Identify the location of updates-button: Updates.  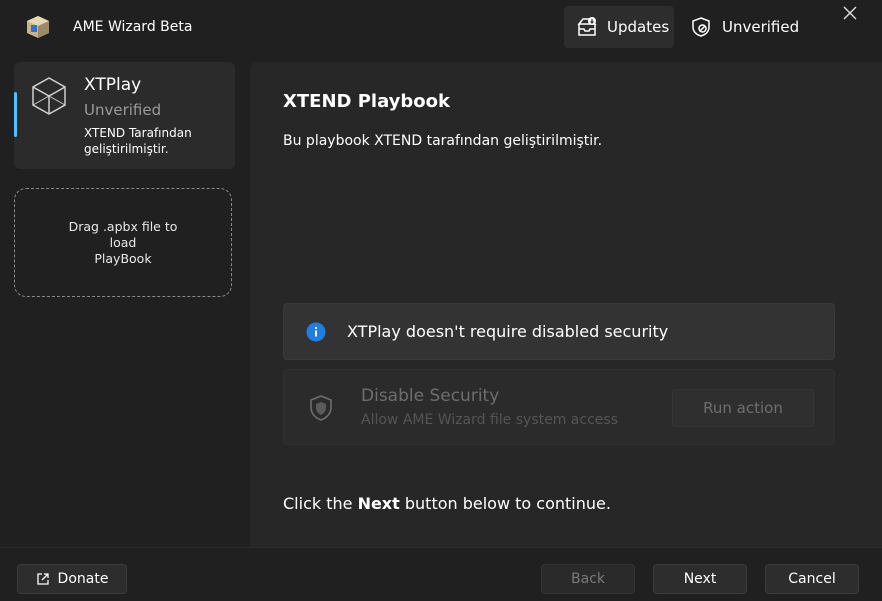
(619, 27).